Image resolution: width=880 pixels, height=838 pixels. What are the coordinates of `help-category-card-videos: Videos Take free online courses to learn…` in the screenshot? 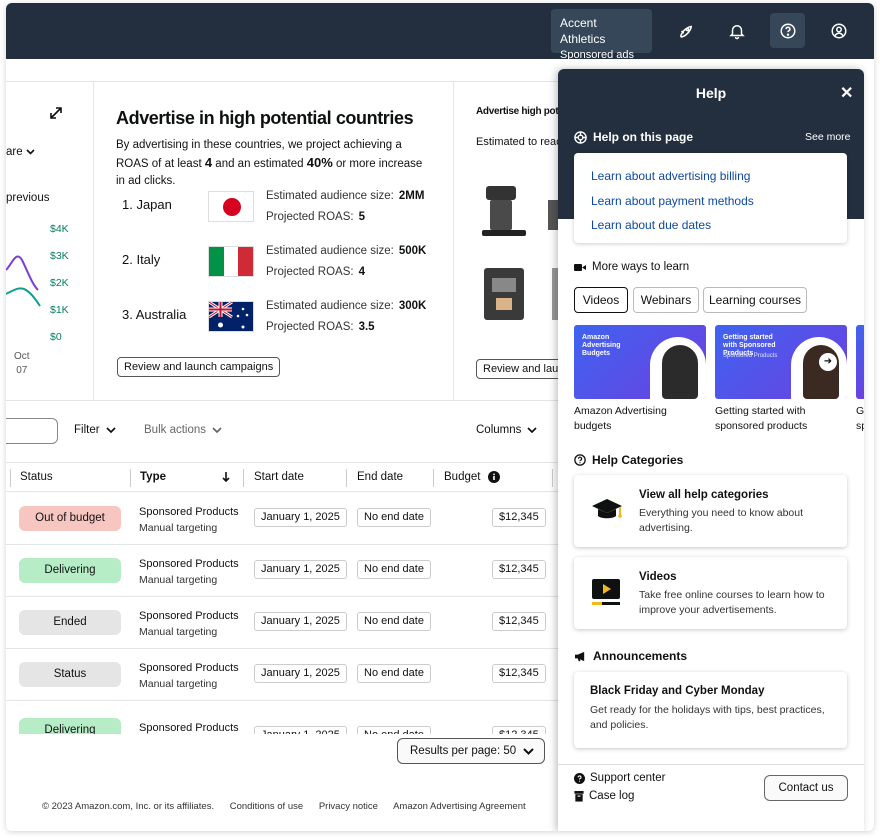 It's located at (710, 593).